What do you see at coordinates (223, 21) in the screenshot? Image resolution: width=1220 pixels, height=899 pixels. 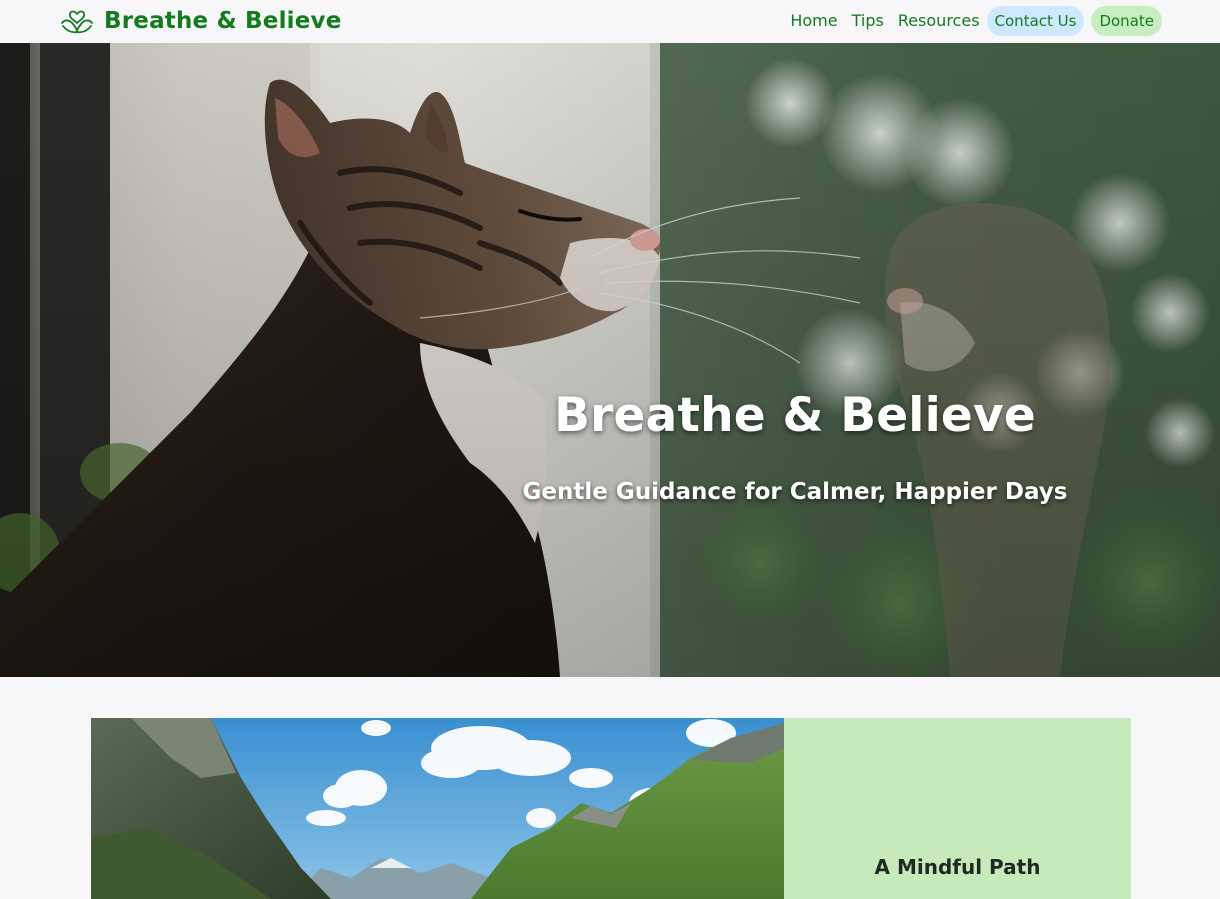 I see `brand-name: Breathe & Believe` at bounding box center [223, 21].